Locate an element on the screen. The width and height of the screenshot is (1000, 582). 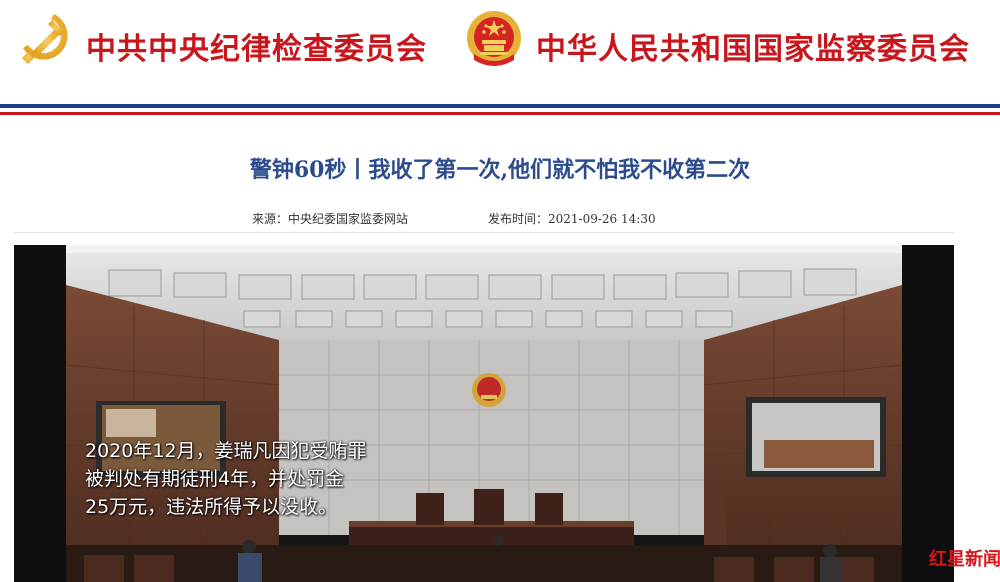
subtitle-line-1: 2020年12月，姜瑞凡因犯受贿罪 is located at coordinates (226, 451).